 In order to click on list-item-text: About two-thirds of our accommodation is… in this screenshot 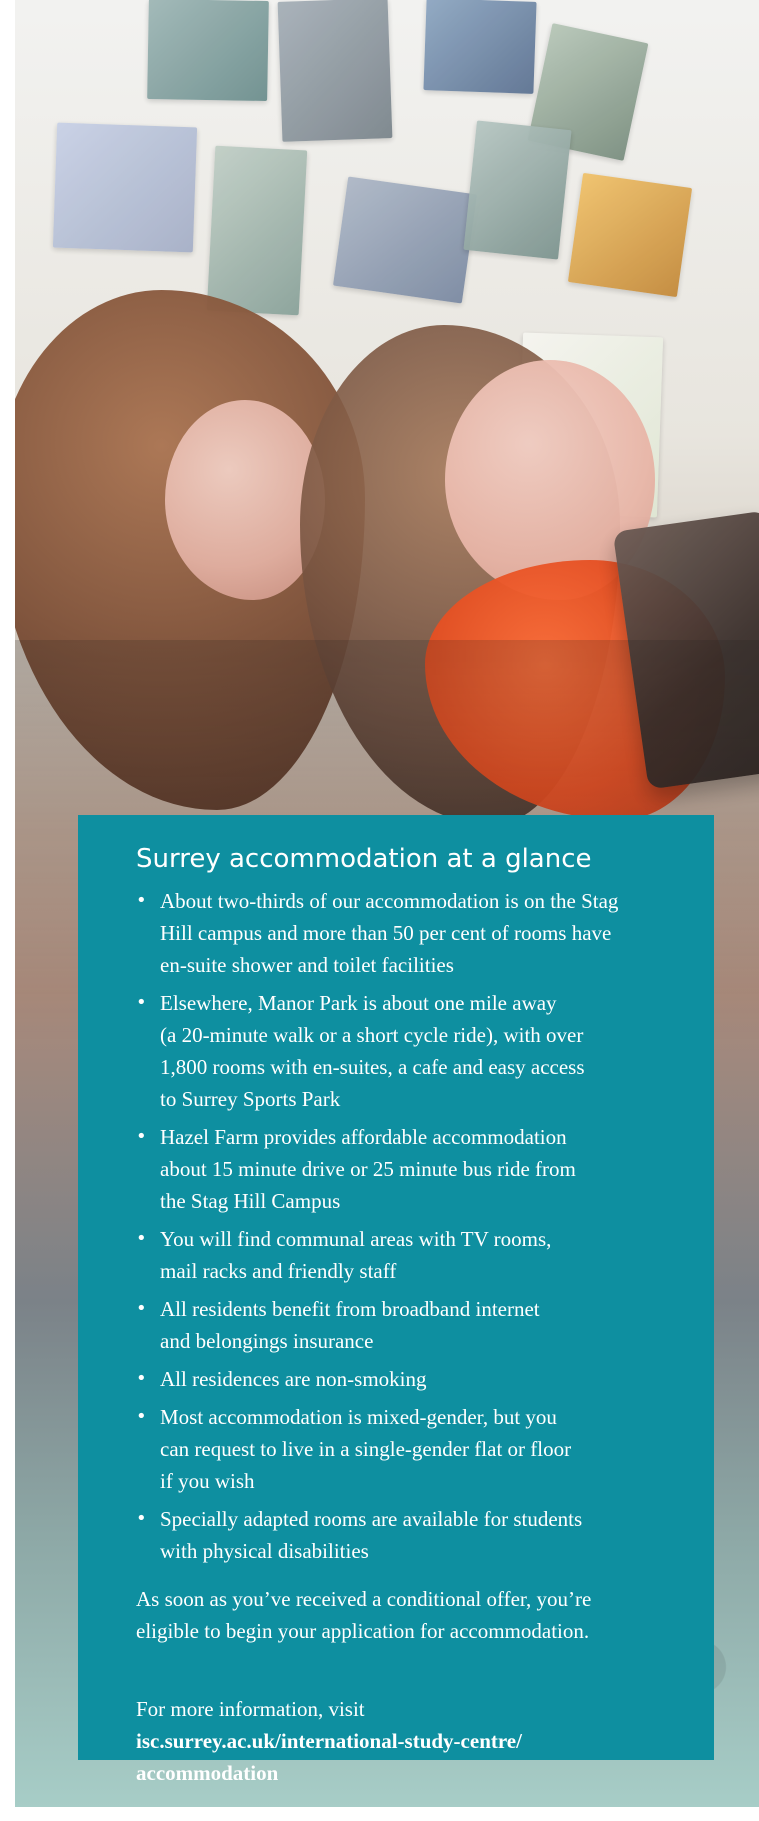, I will do `click(389, 932)`.